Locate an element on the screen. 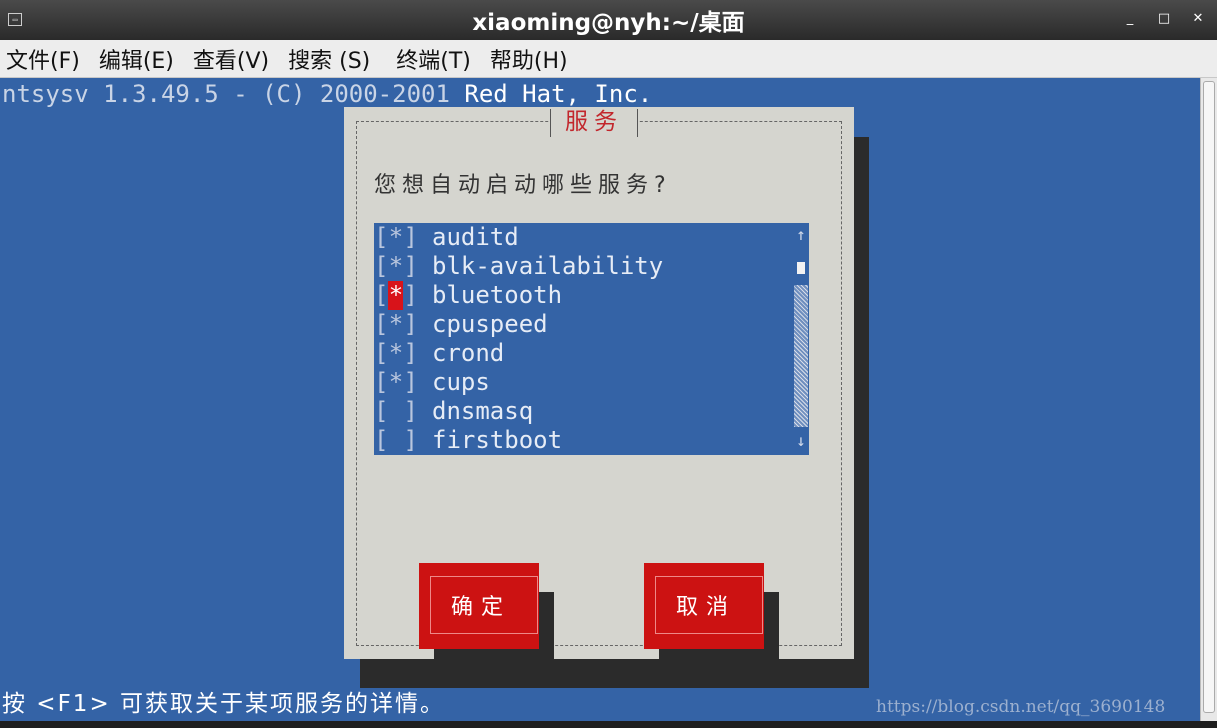 This screenshot has height=728, width=1217. scroll-track is located at coordinates (801, 356).